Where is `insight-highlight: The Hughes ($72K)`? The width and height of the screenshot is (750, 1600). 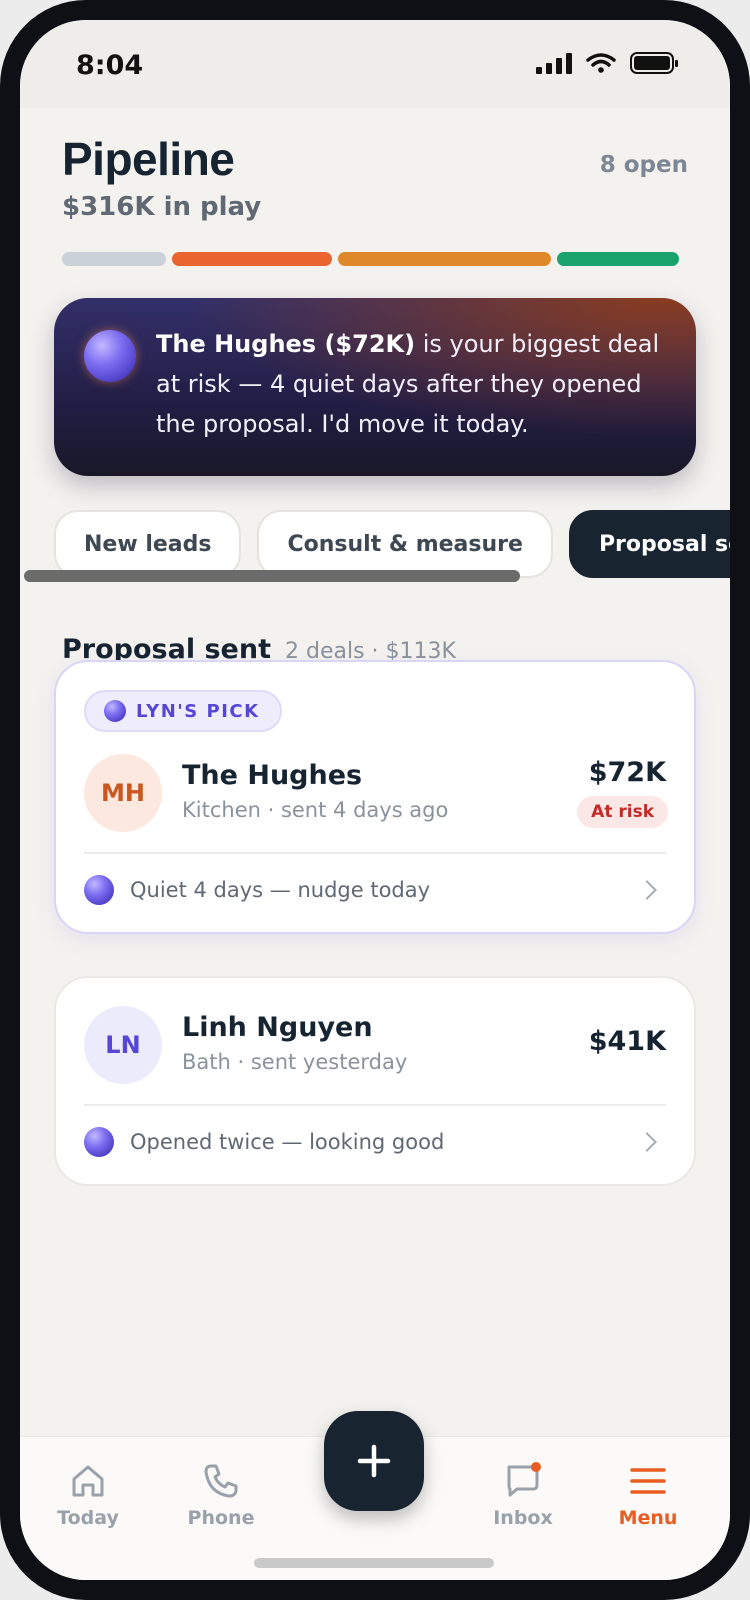
insight-highlight: The Hughes ($72K) is located at coordinates (286, 344).